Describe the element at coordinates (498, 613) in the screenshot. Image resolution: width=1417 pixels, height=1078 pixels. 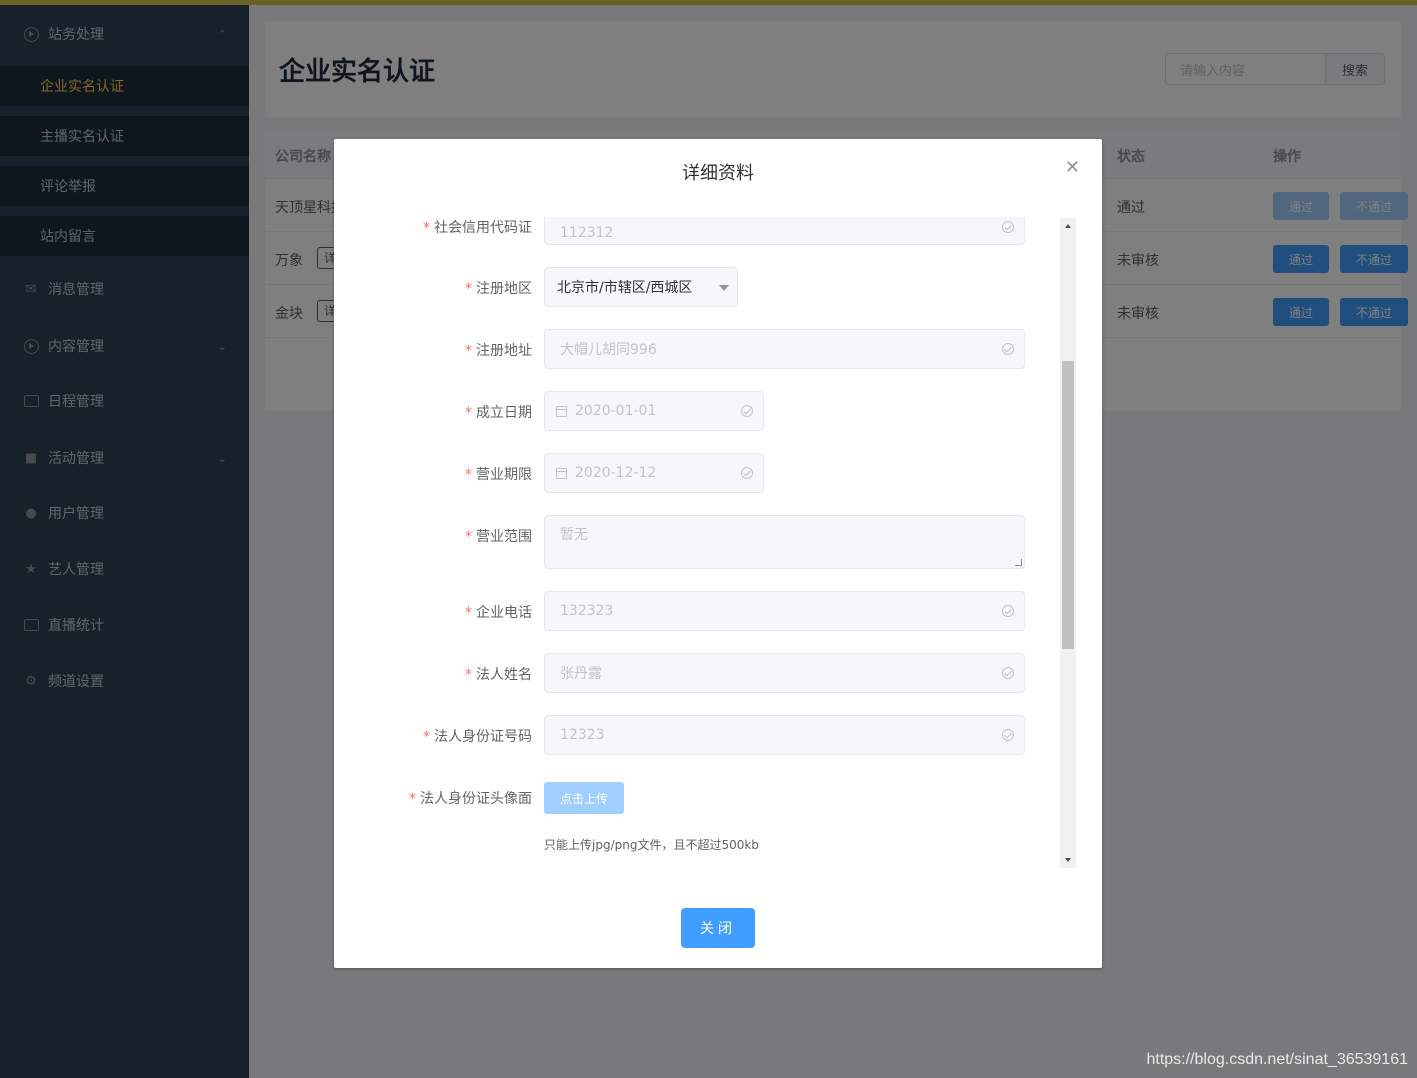
I see `phone-label: * 企业电话` at that location.